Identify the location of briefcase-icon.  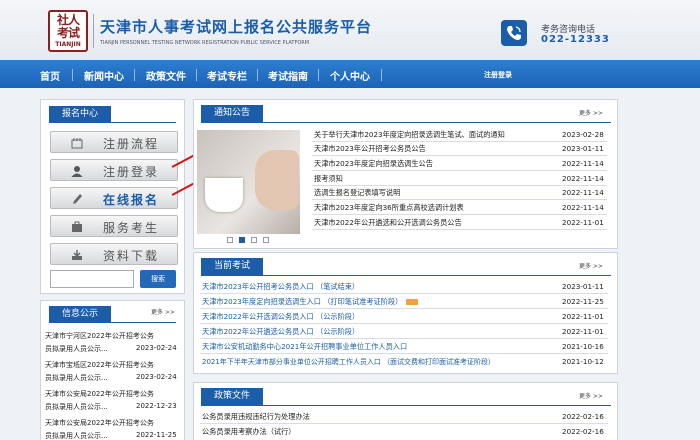
(77, 226).